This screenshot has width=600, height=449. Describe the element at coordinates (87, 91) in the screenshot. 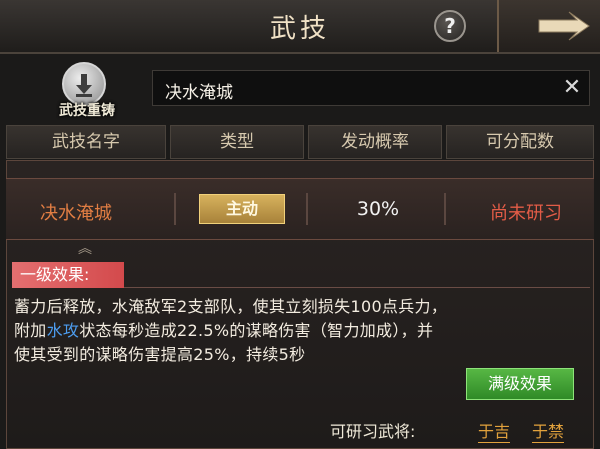

I see `recast-button: 武技重铸` at that location.